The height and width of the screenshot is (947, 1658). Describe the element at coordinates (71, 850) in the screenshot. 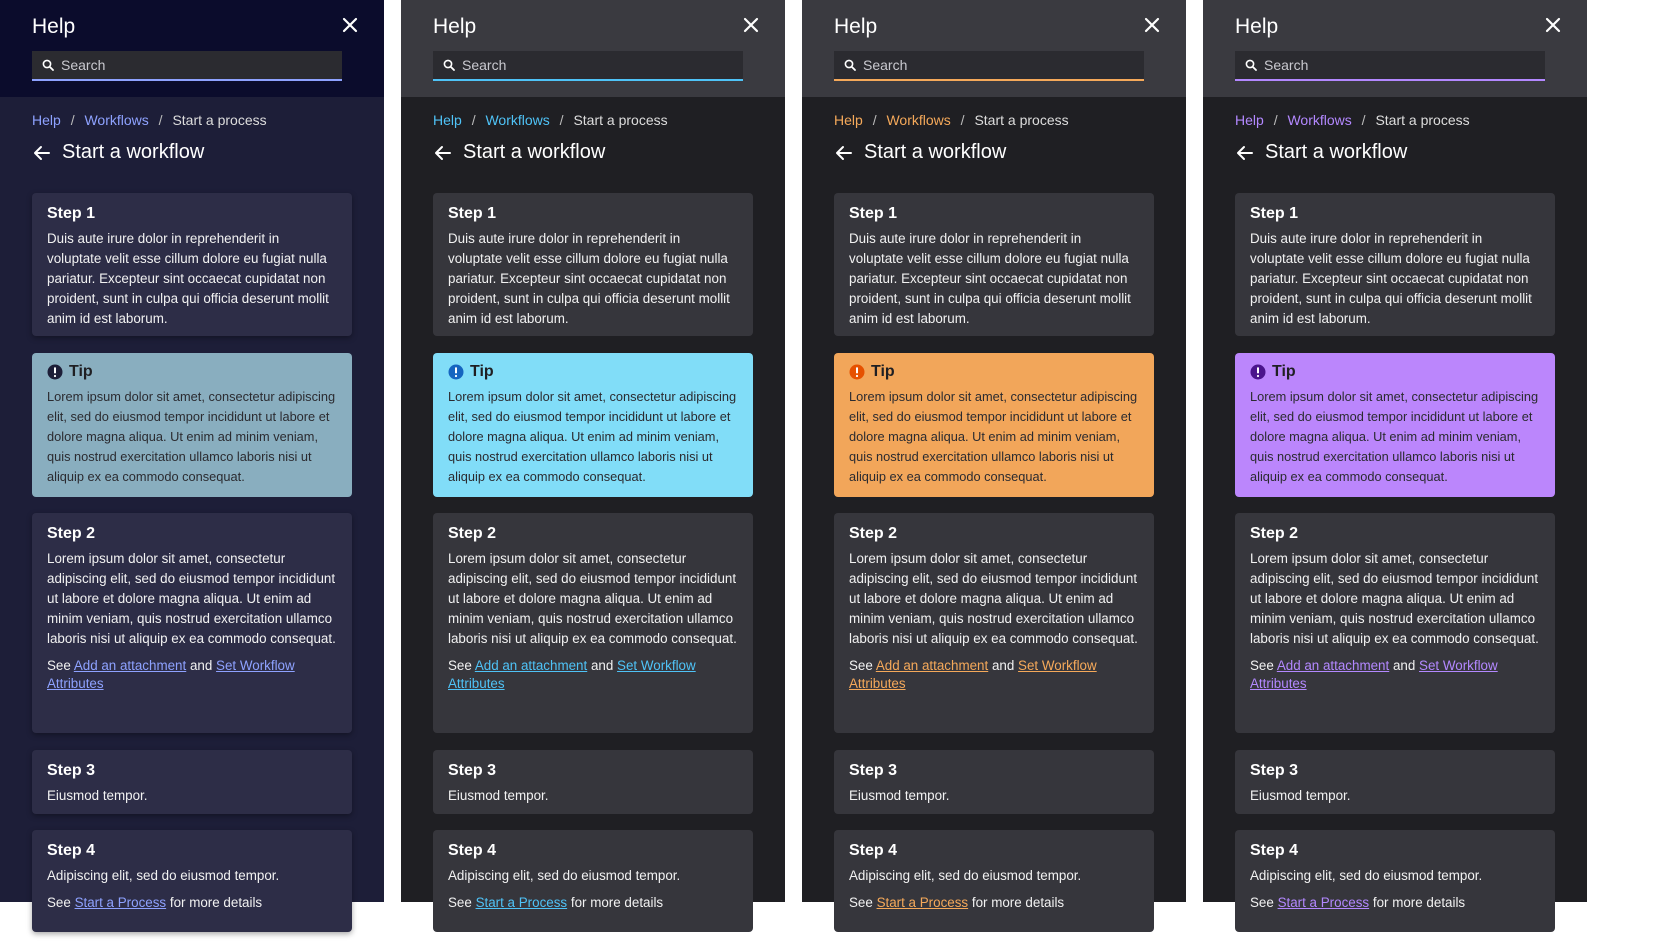

I see `step-title: Step 4` at that location.